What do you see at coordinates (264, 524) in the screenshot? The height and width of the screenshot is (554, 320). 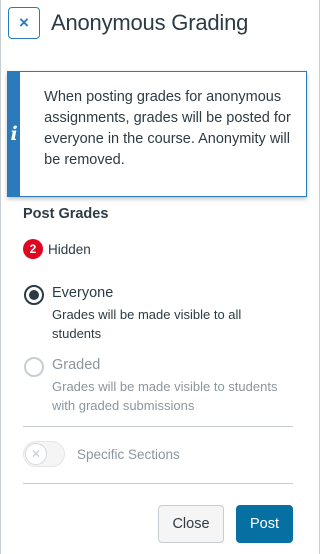 I see `post-button: Post` at bounding box center [264, 524].